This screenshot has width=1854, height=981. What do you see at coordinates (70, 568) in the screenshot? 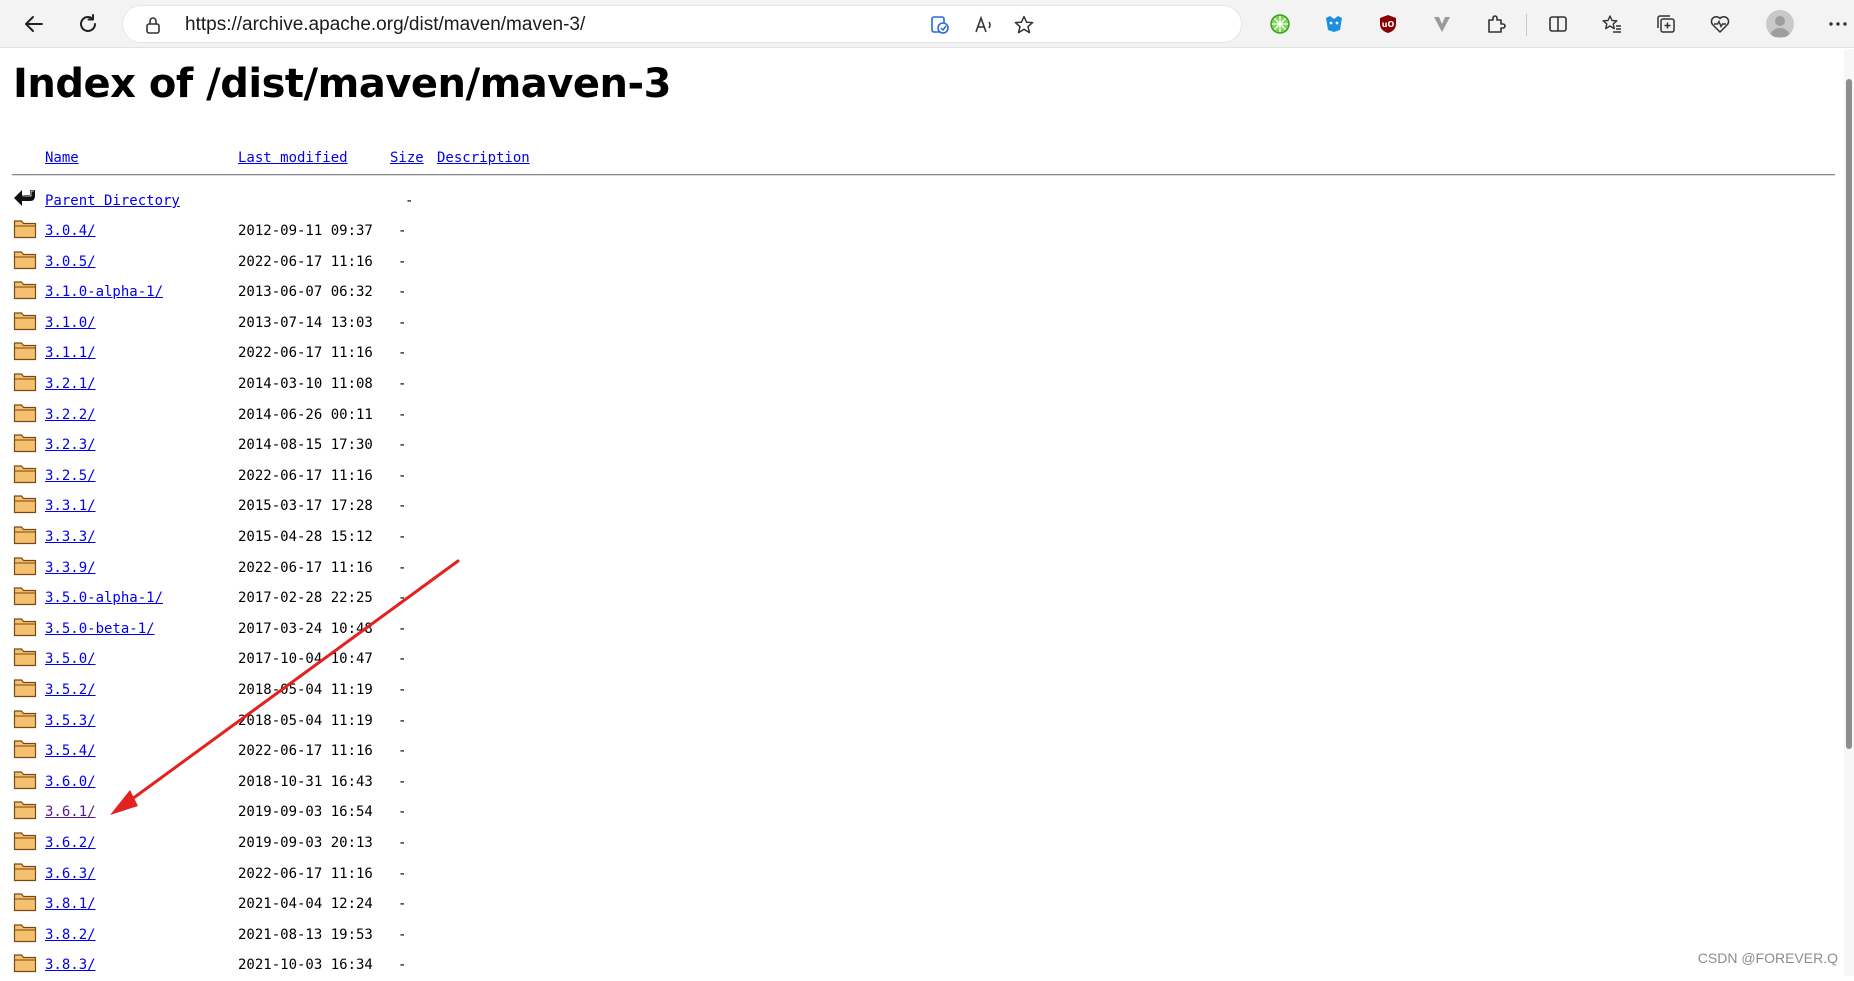
I see `directory-link: 3.3.9/` at bounding box center [70, 568].